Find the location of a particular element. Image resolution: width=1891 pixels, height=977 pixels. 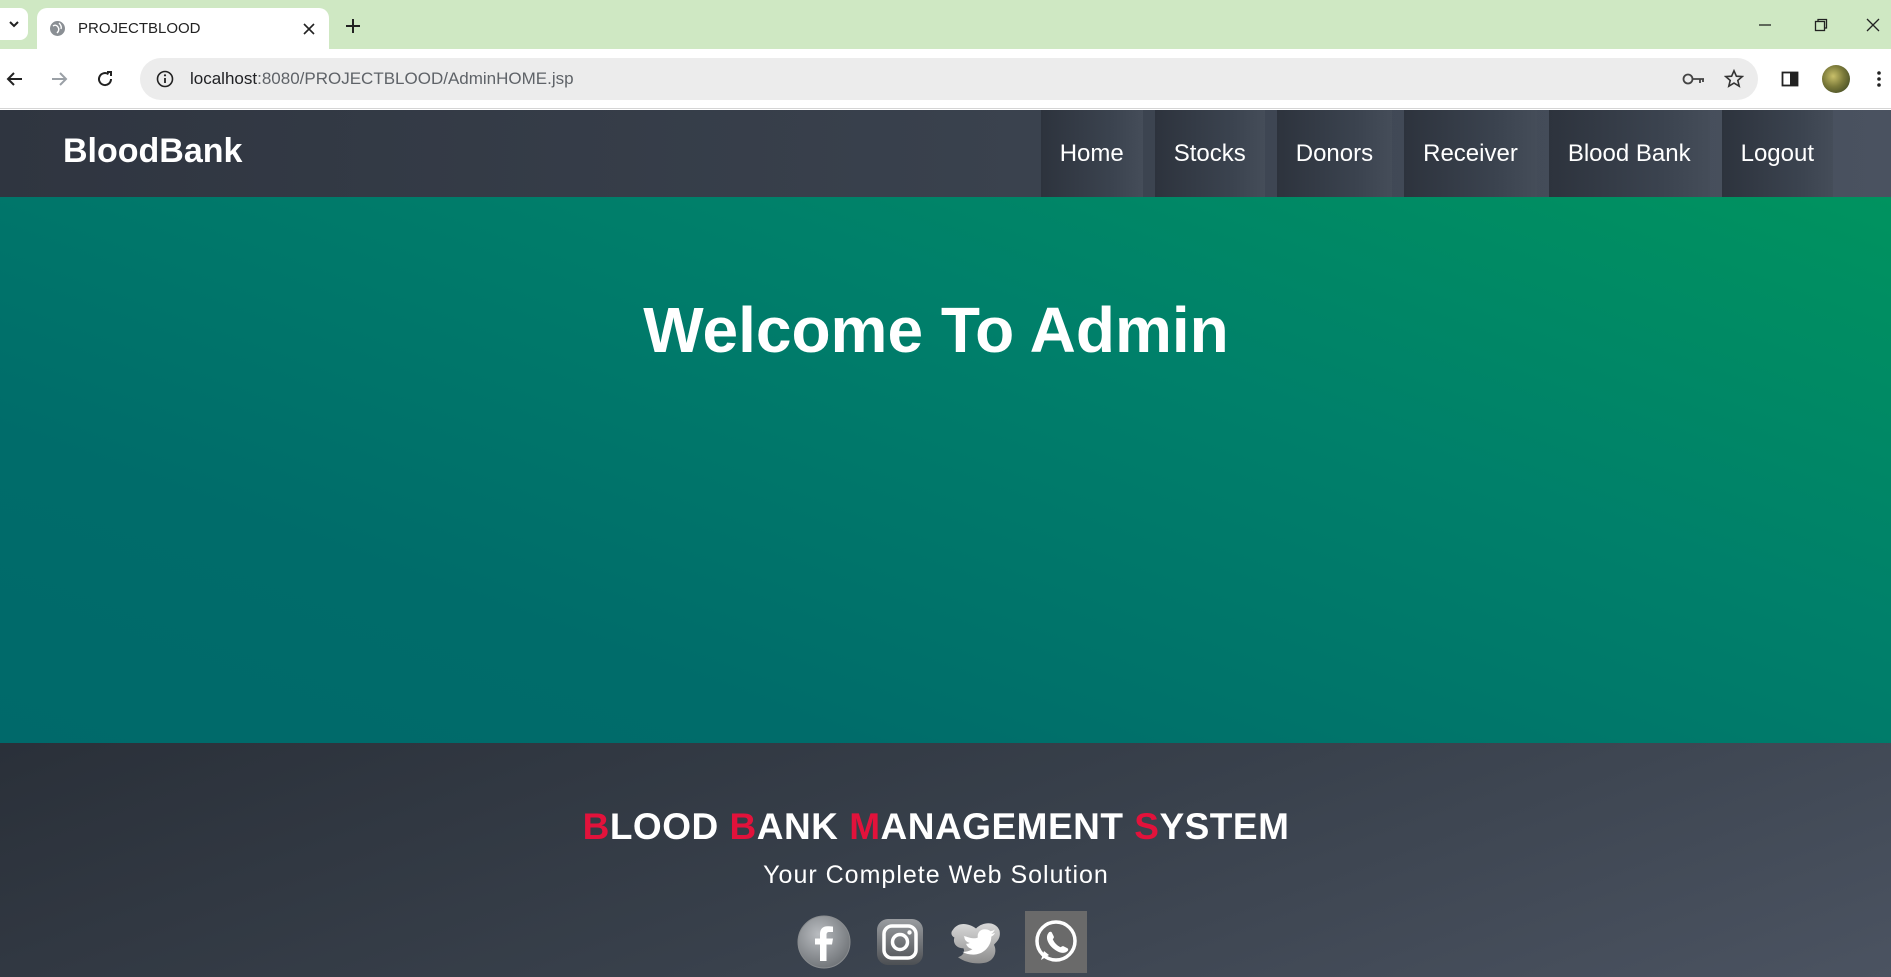

restore-button is located at coordinates (1821, 25).